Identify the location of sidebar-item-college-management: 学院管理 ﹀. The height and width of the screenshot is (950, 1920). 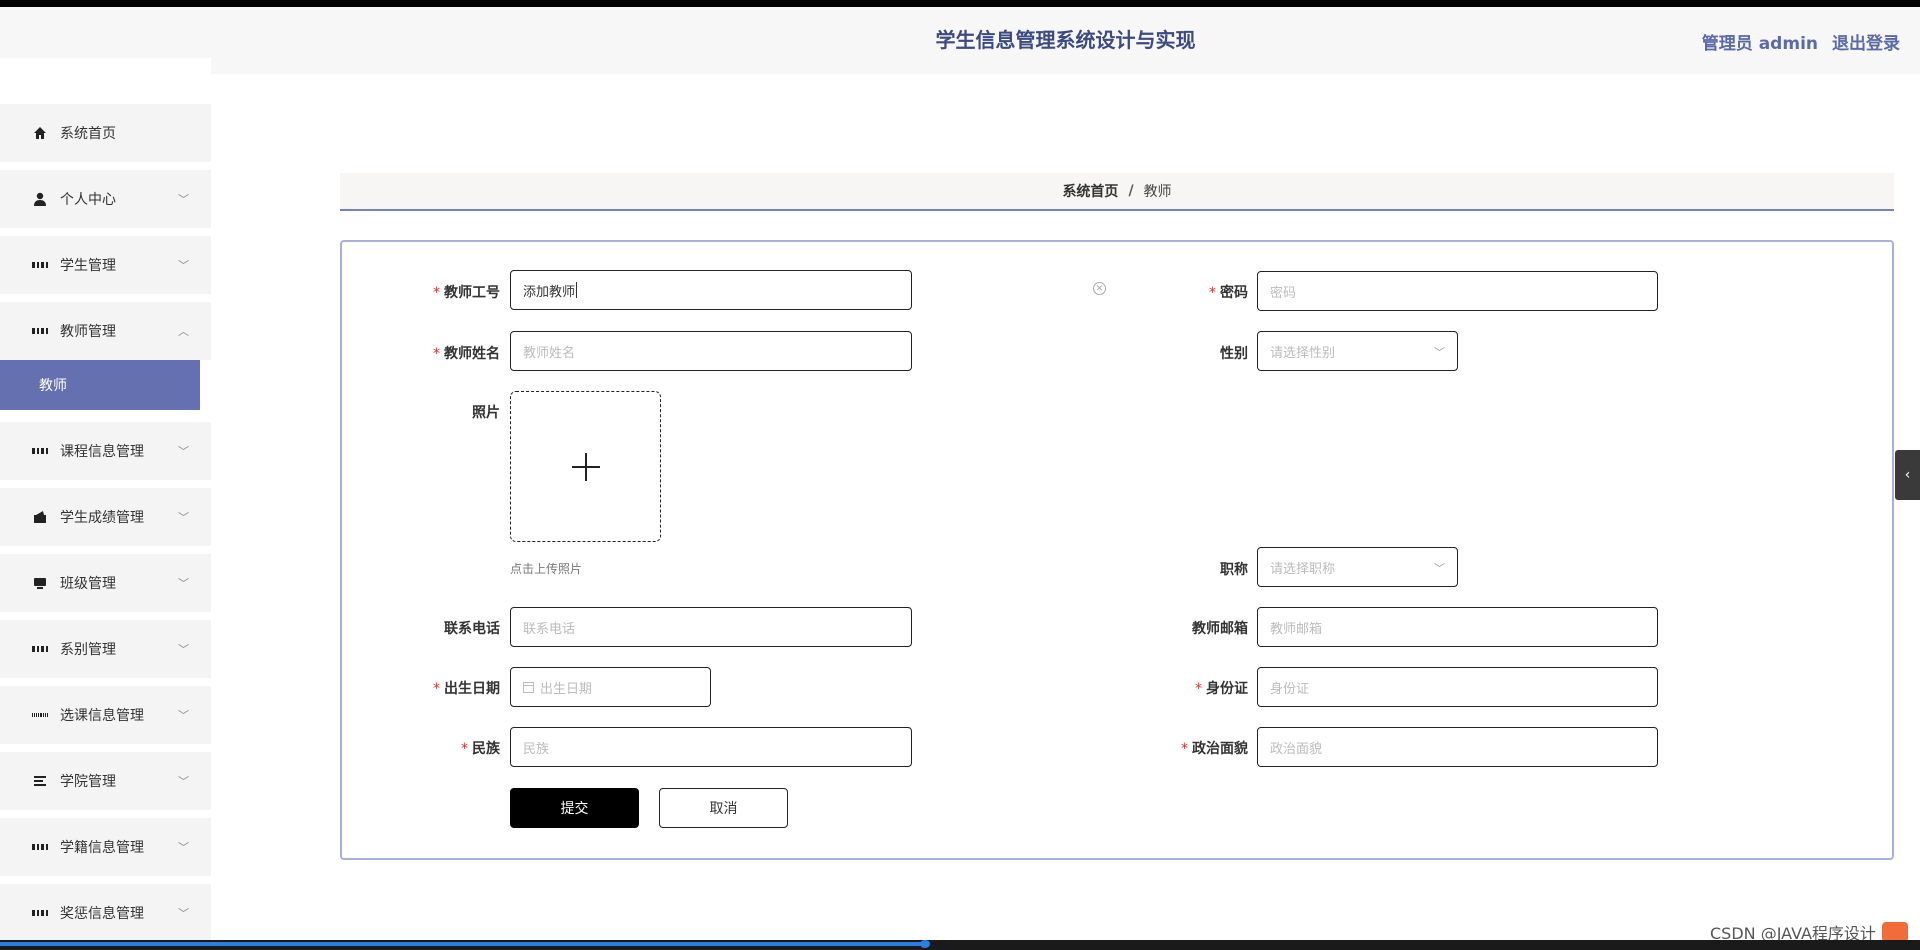
(105, 781).